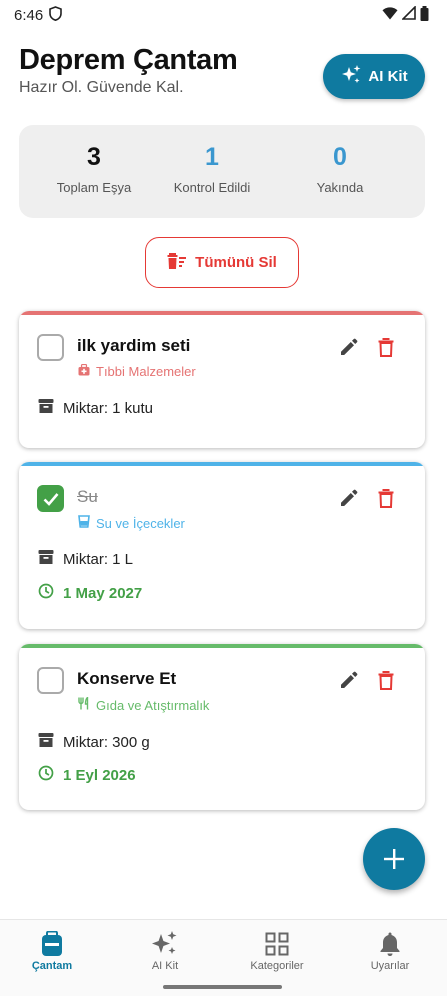 This screenshot has width=447, height=996. What do you see at coordinates (87, 496) in the screenshot?
I see `item-name: Su` at bounding box center [87, 496].